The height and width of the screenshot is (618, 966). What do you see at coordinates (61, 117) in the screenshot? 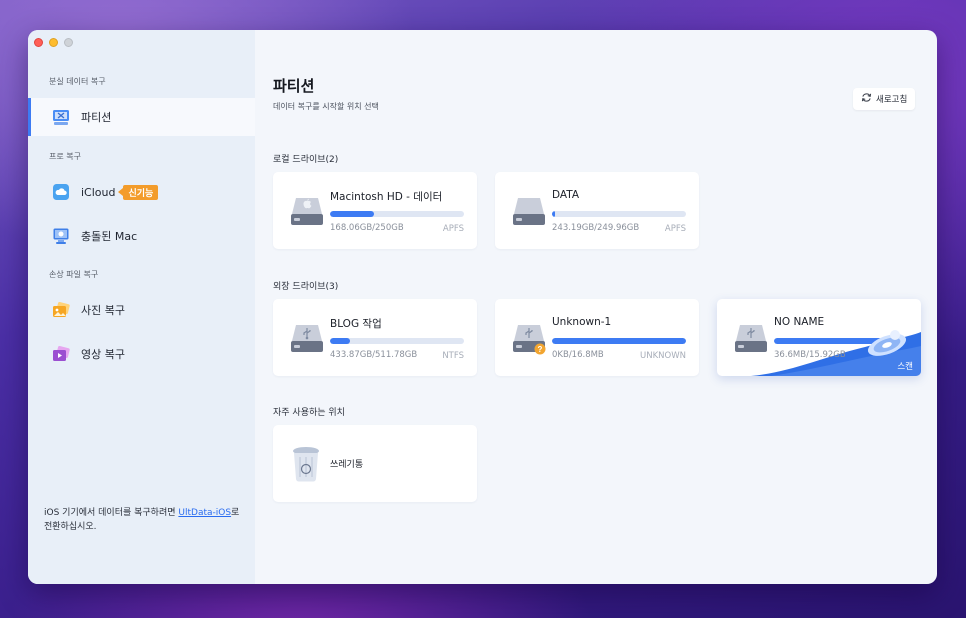
I see `partition-icon` at bounding box center [61, 117].